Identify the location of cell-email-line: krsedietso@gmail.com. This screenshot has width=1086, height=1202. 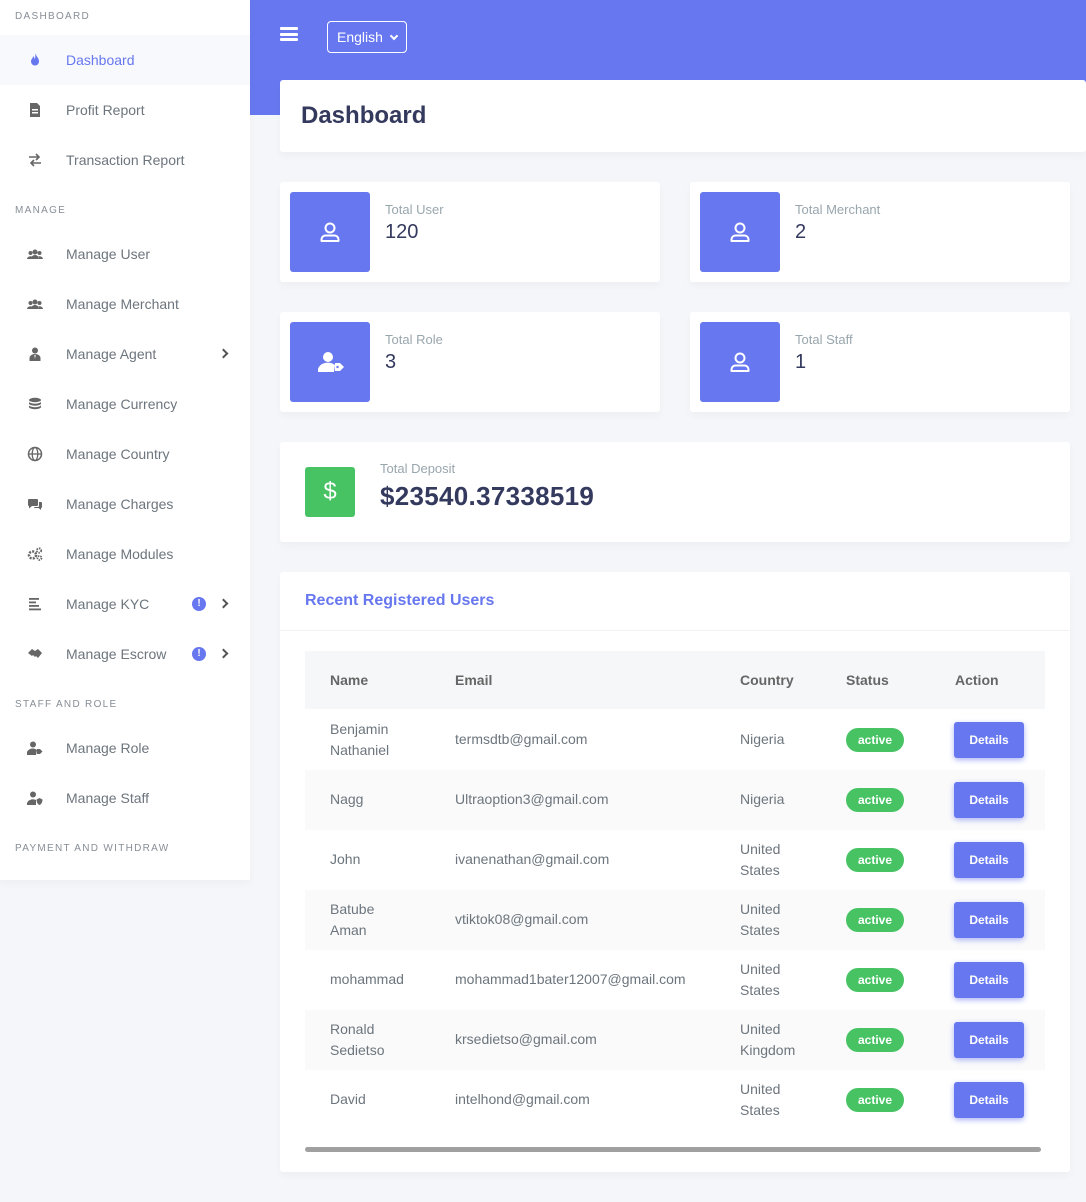
(526, 1039).